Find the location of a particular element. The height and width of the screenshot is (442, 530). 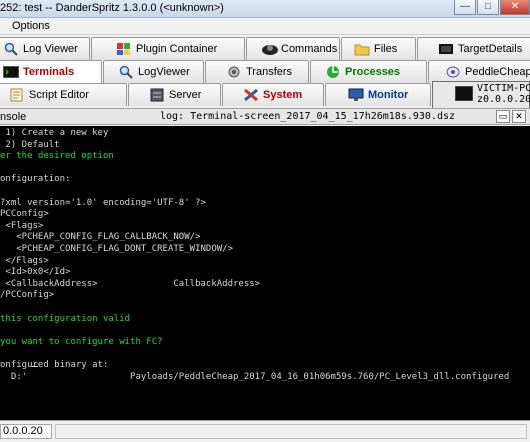

tab-log-viewer: Log Viewer is located at coordinates (45, 48).